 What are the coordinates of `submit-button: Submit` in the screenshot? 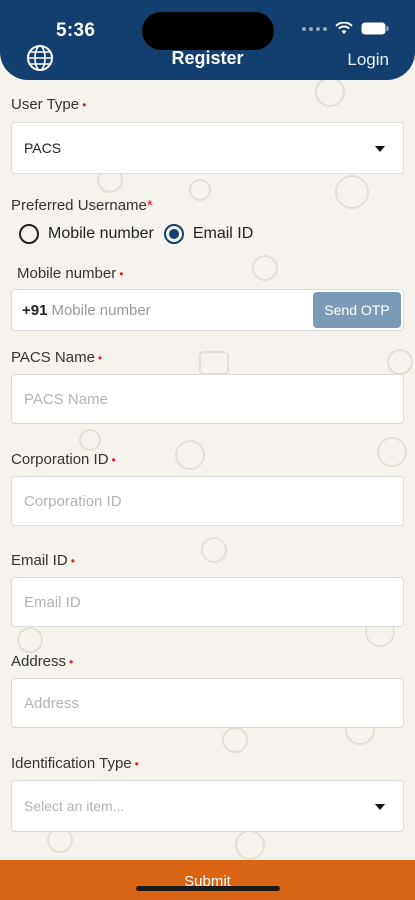 It's located at (207, 880).